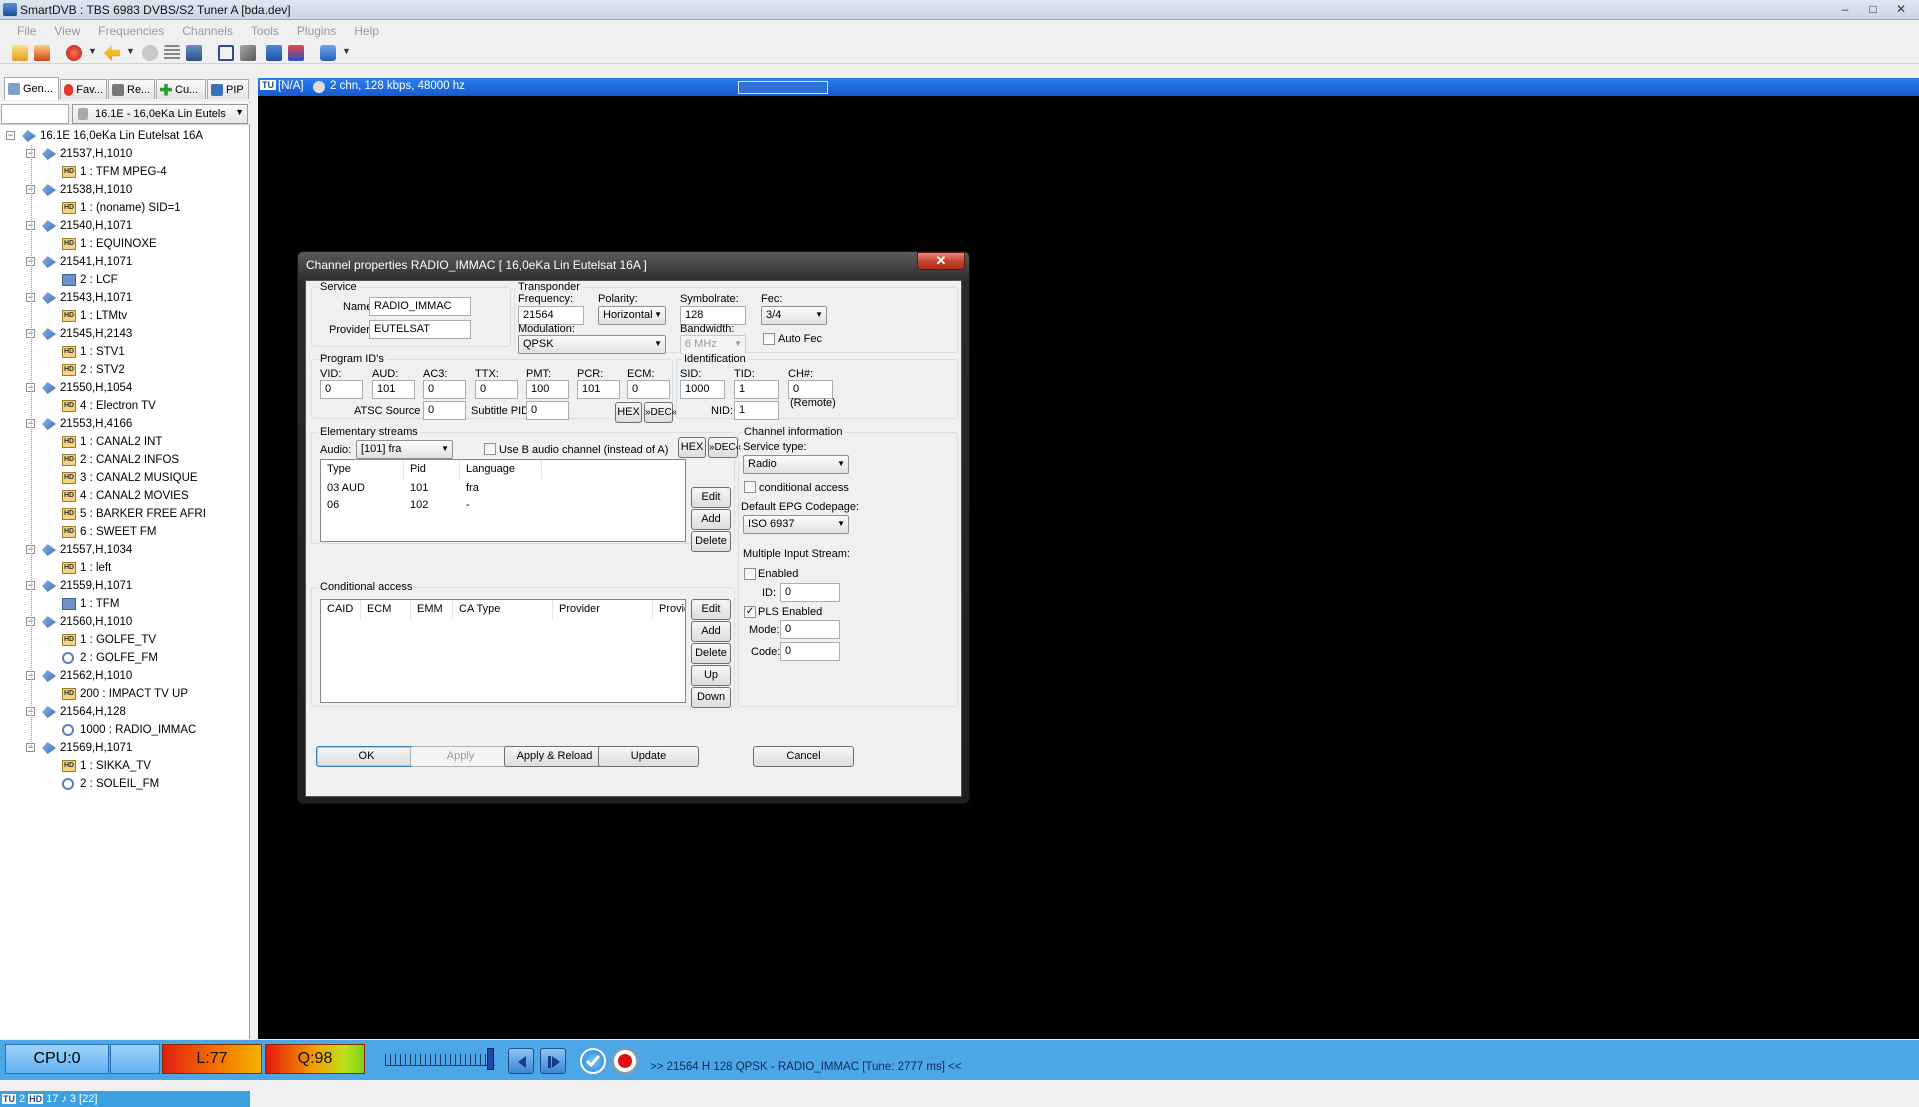  Describe the element at coordinates (444, 410) in the screenshot. I see `atsc-field: 0` at that location.